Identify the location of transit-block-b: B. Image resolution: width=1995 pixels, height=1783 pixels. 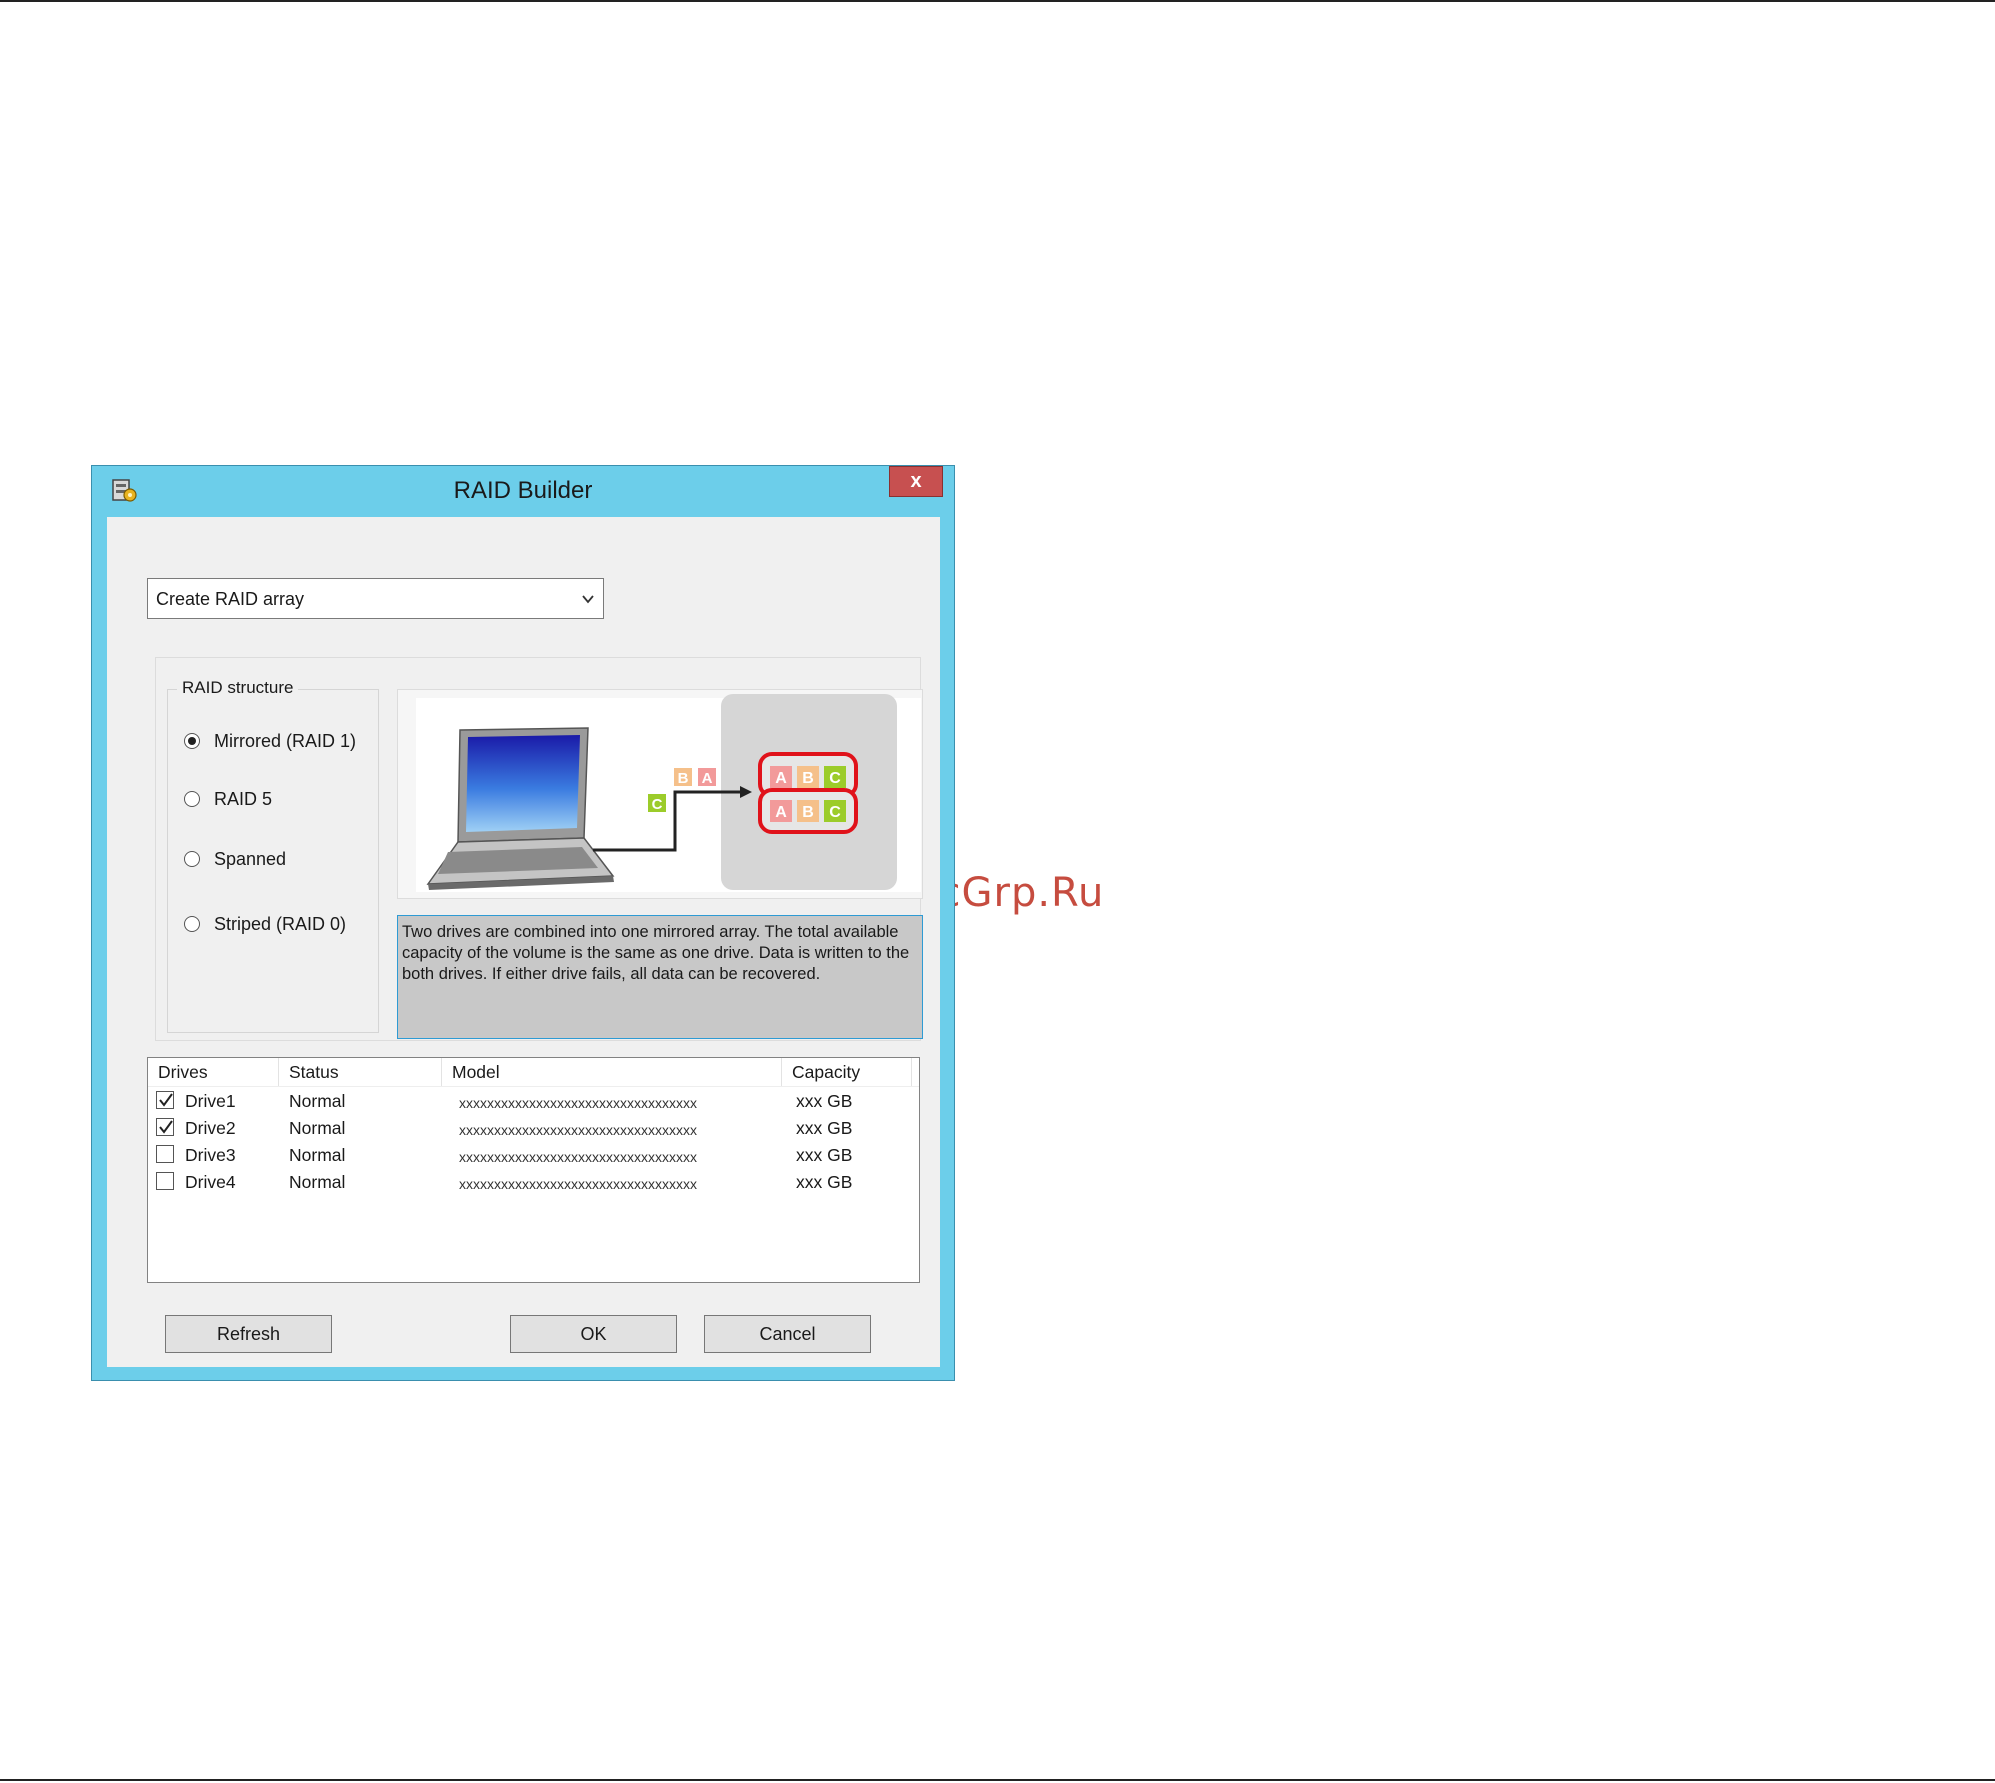
(683, 778).